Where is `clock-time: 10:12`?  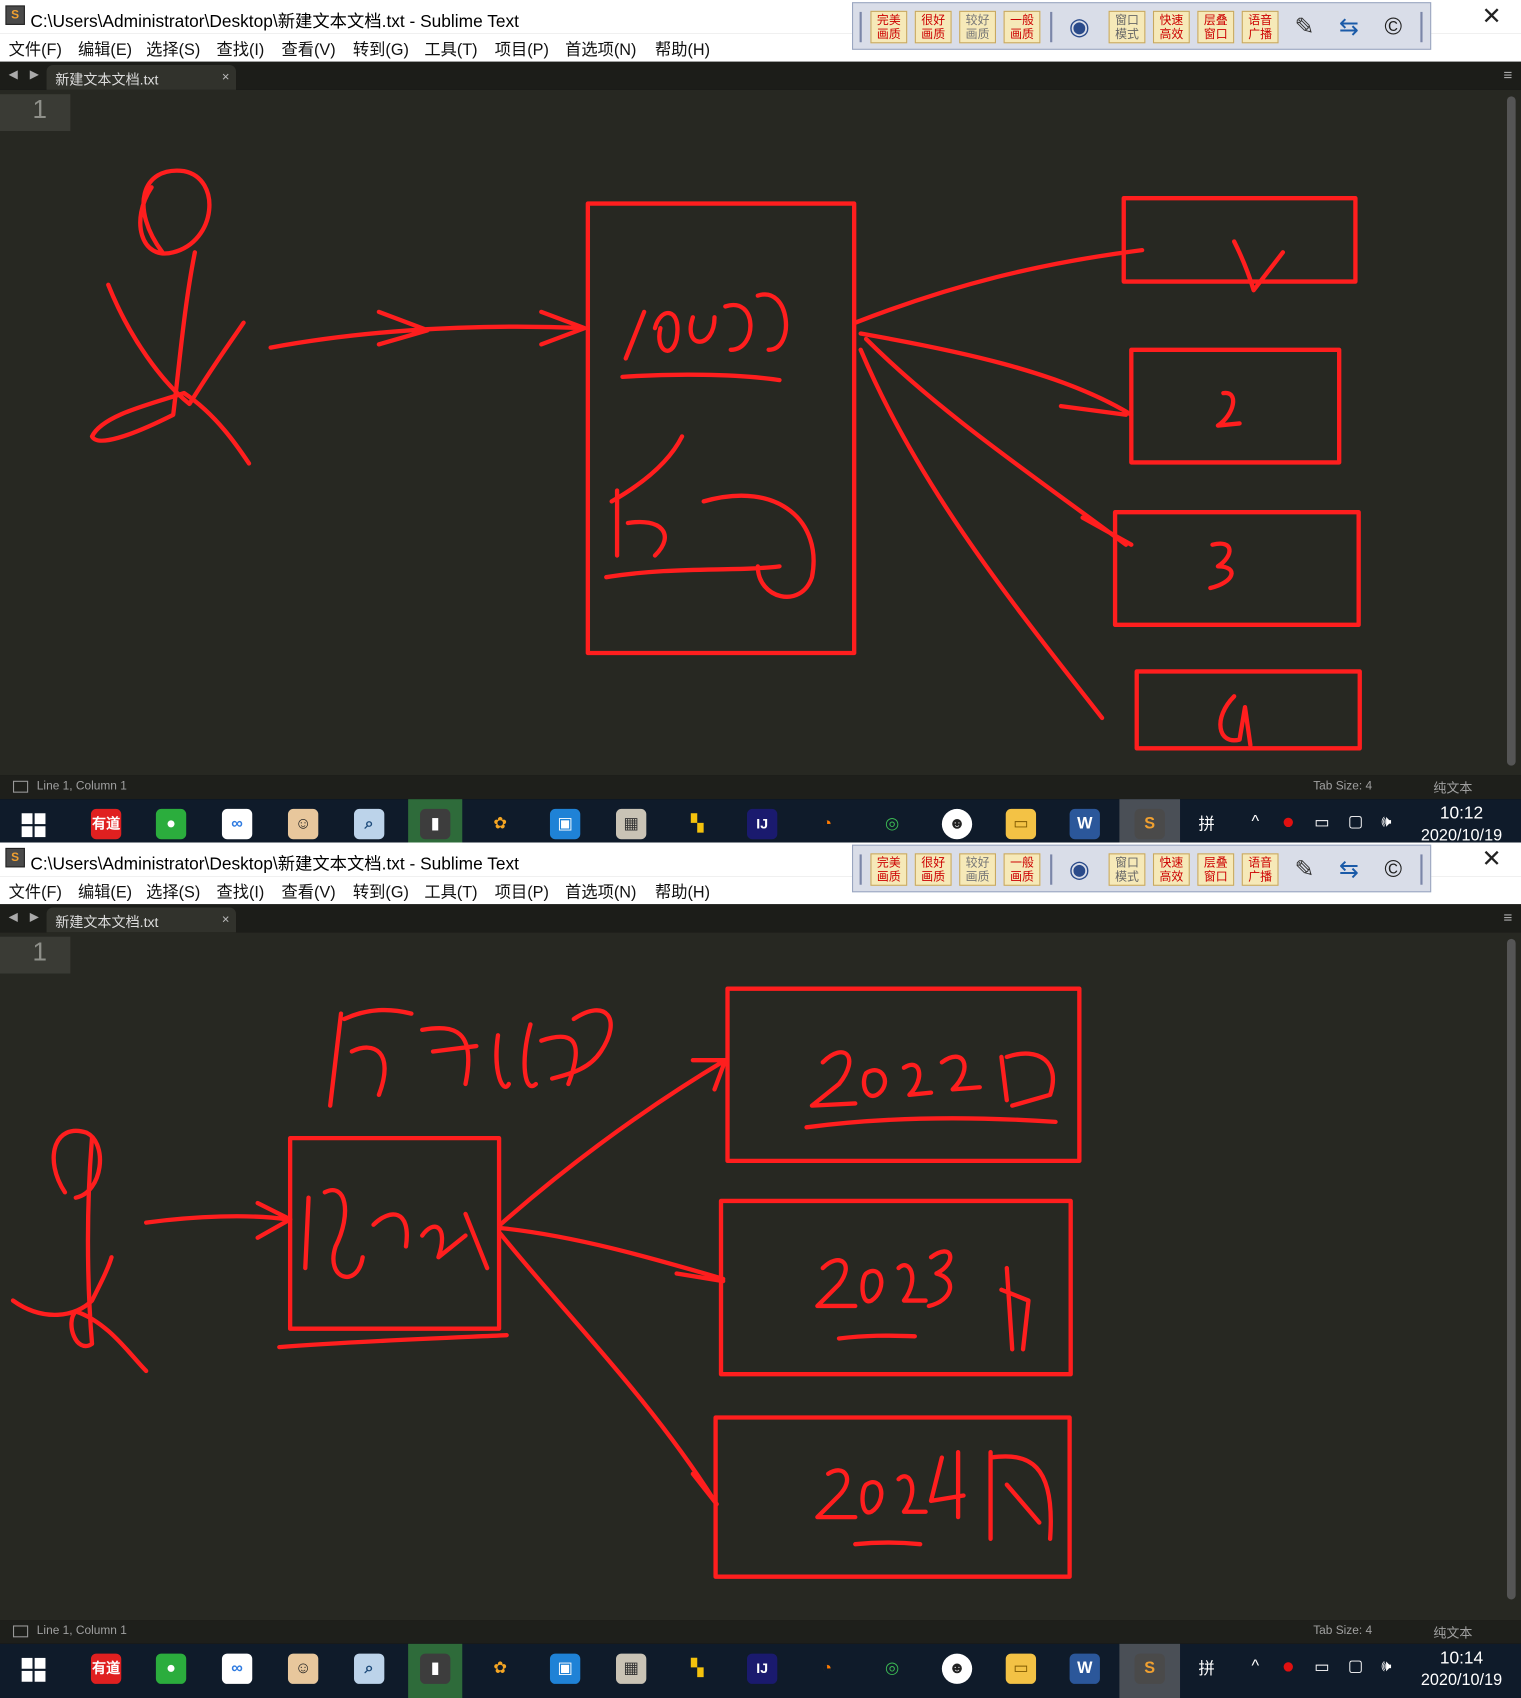
clock-time: 10:12 is located at coordinates (1462, 814).